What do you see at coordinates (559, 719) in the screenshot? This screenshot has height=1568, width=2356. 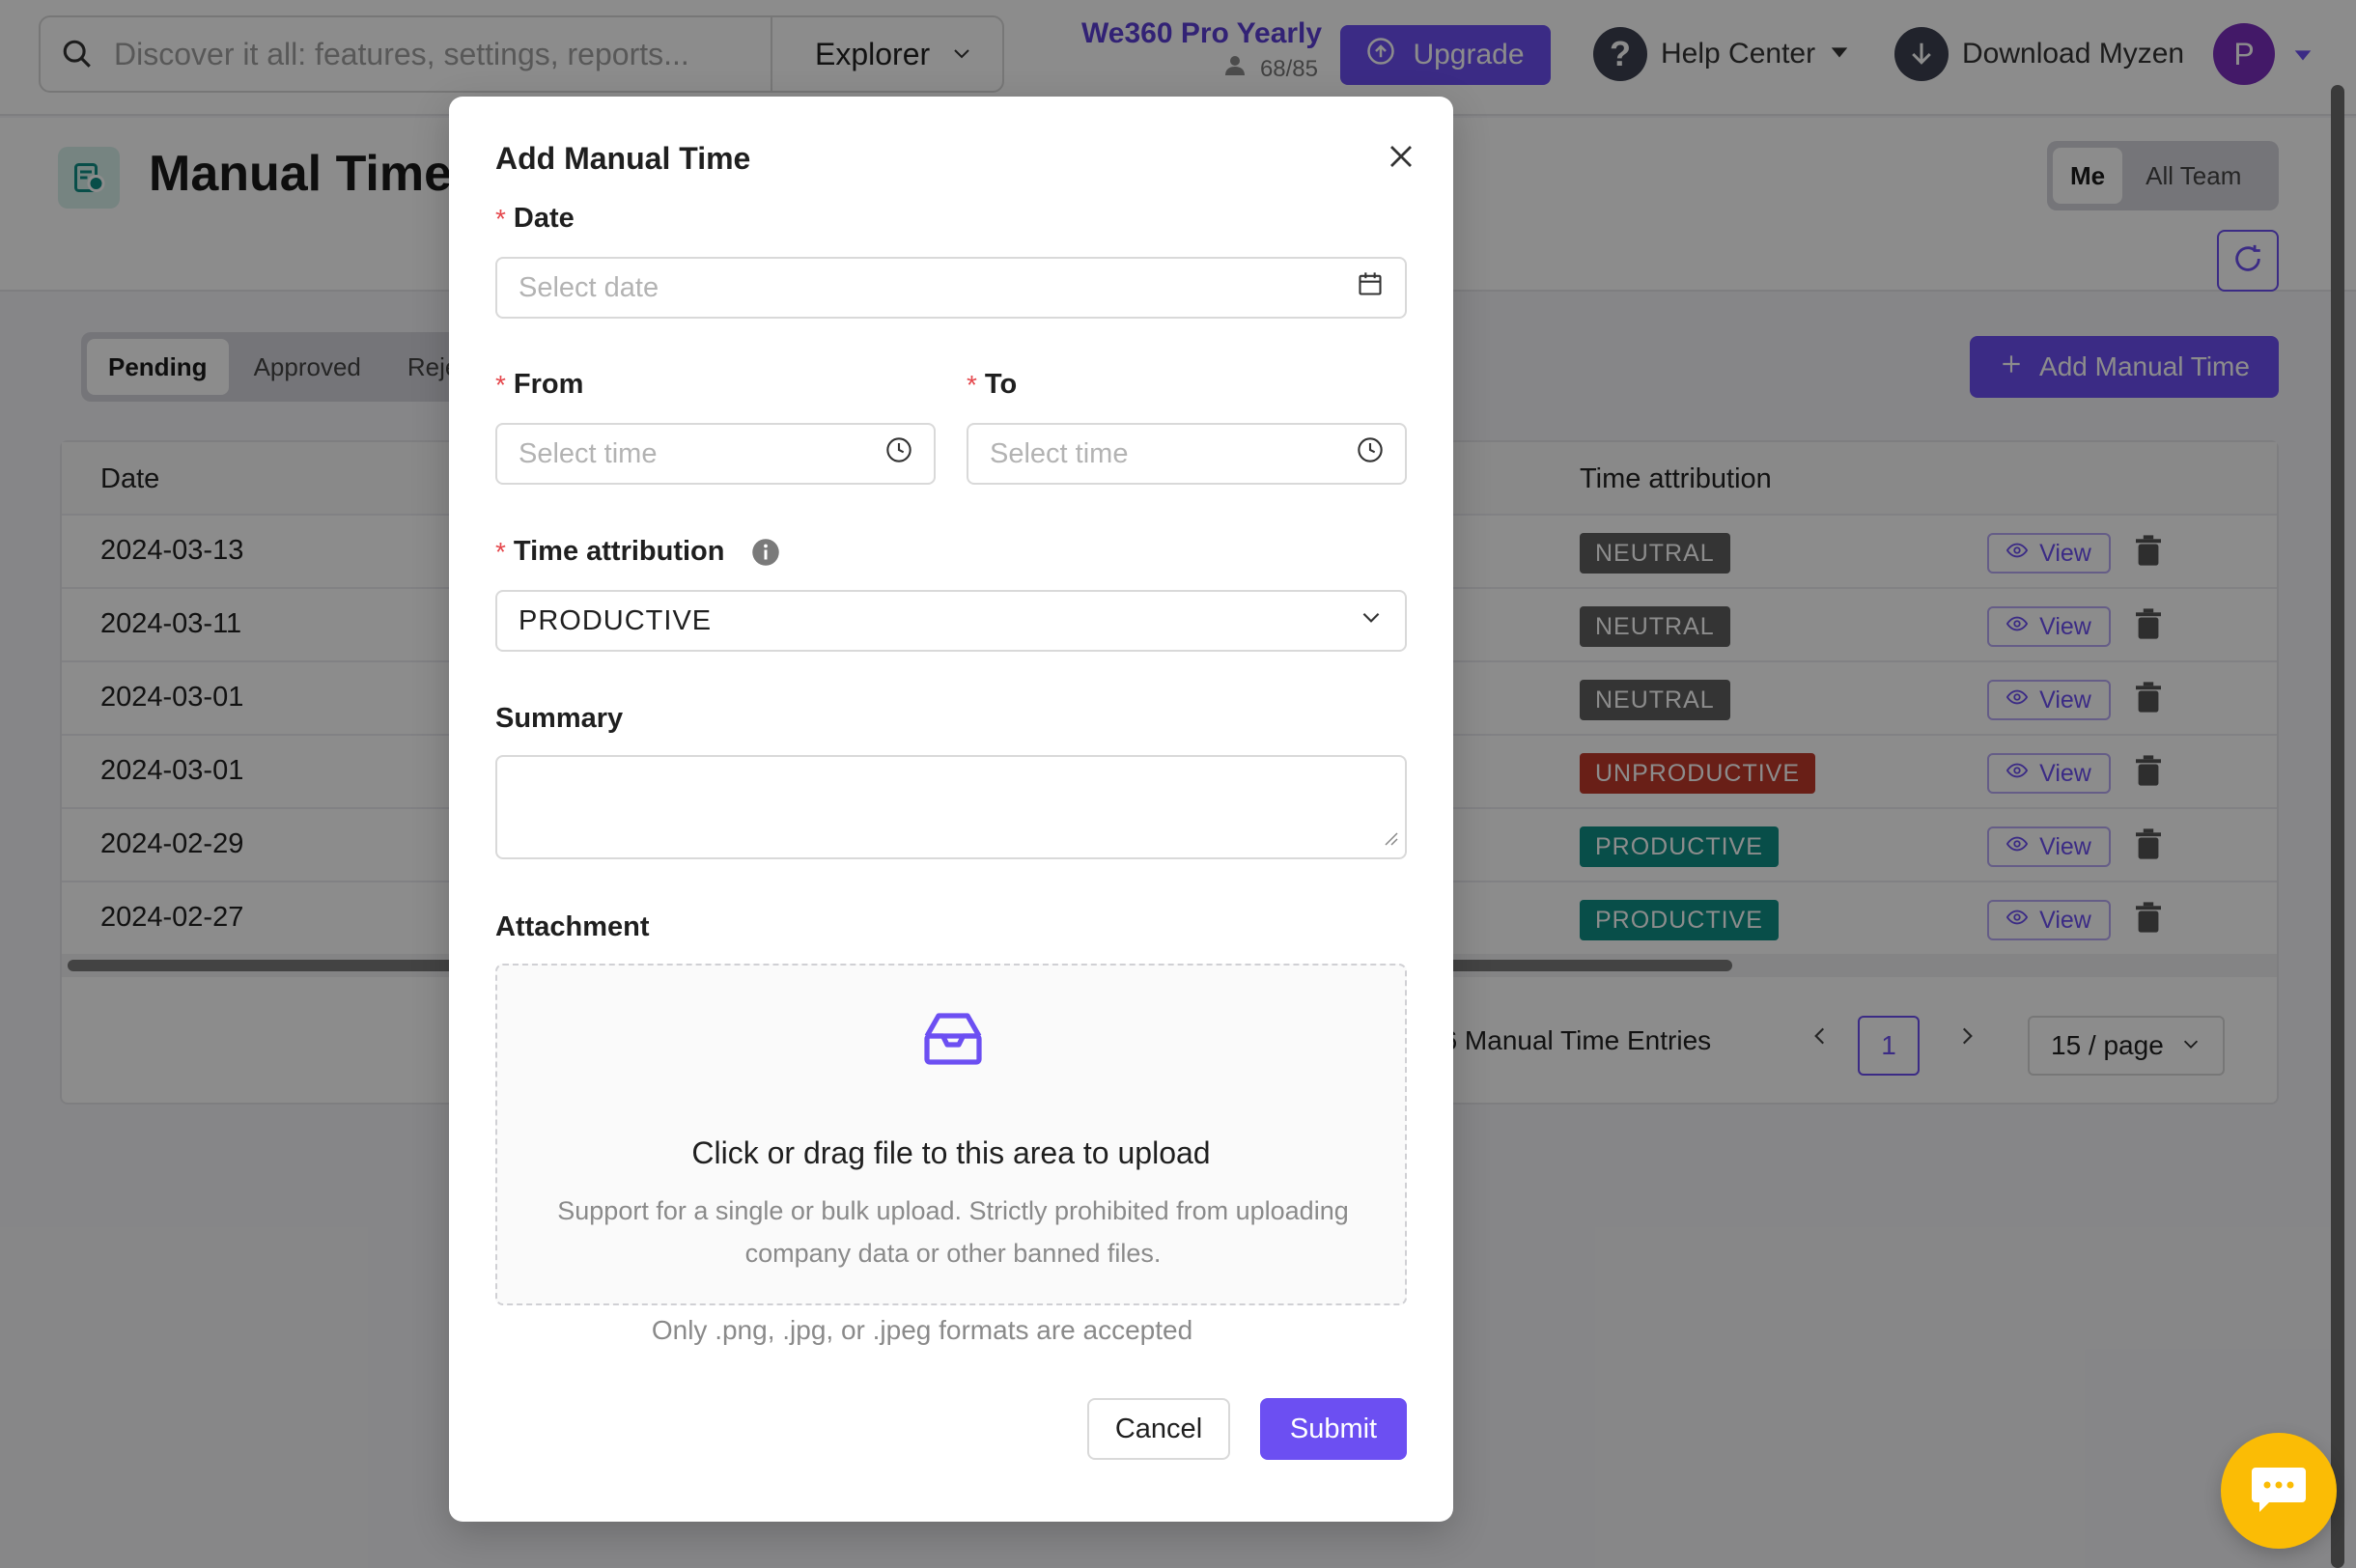 I see `summary-label: Summary` at bounding box center [559, 719].